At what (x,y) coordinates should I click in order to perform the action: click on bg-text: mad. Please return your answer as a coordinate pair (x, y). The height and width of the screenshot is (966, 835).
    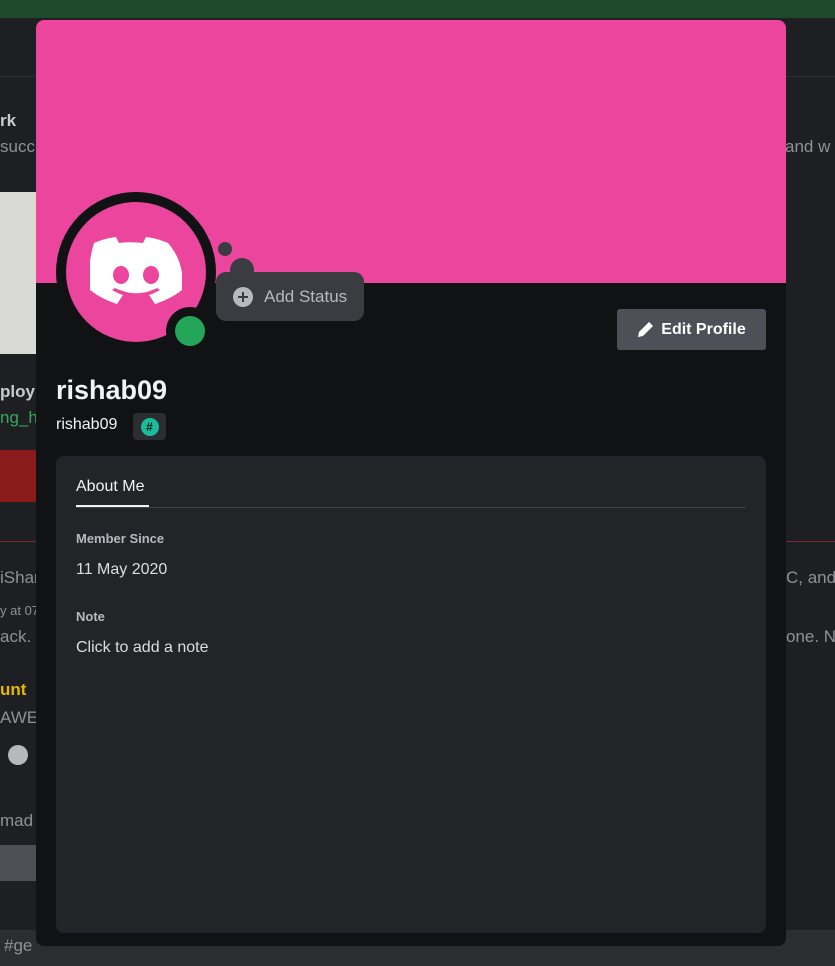
    Looking at the image, I should click on (17, 820).